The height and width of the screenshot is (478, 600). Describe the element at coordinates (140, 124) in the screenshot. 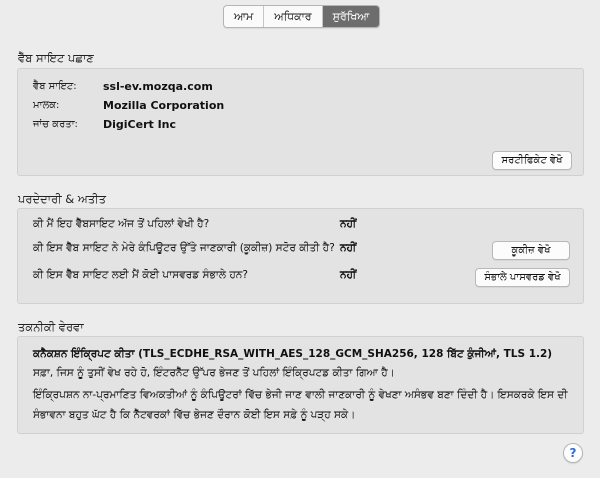

I see `verifier-value: DigiCert Inc` at that location.